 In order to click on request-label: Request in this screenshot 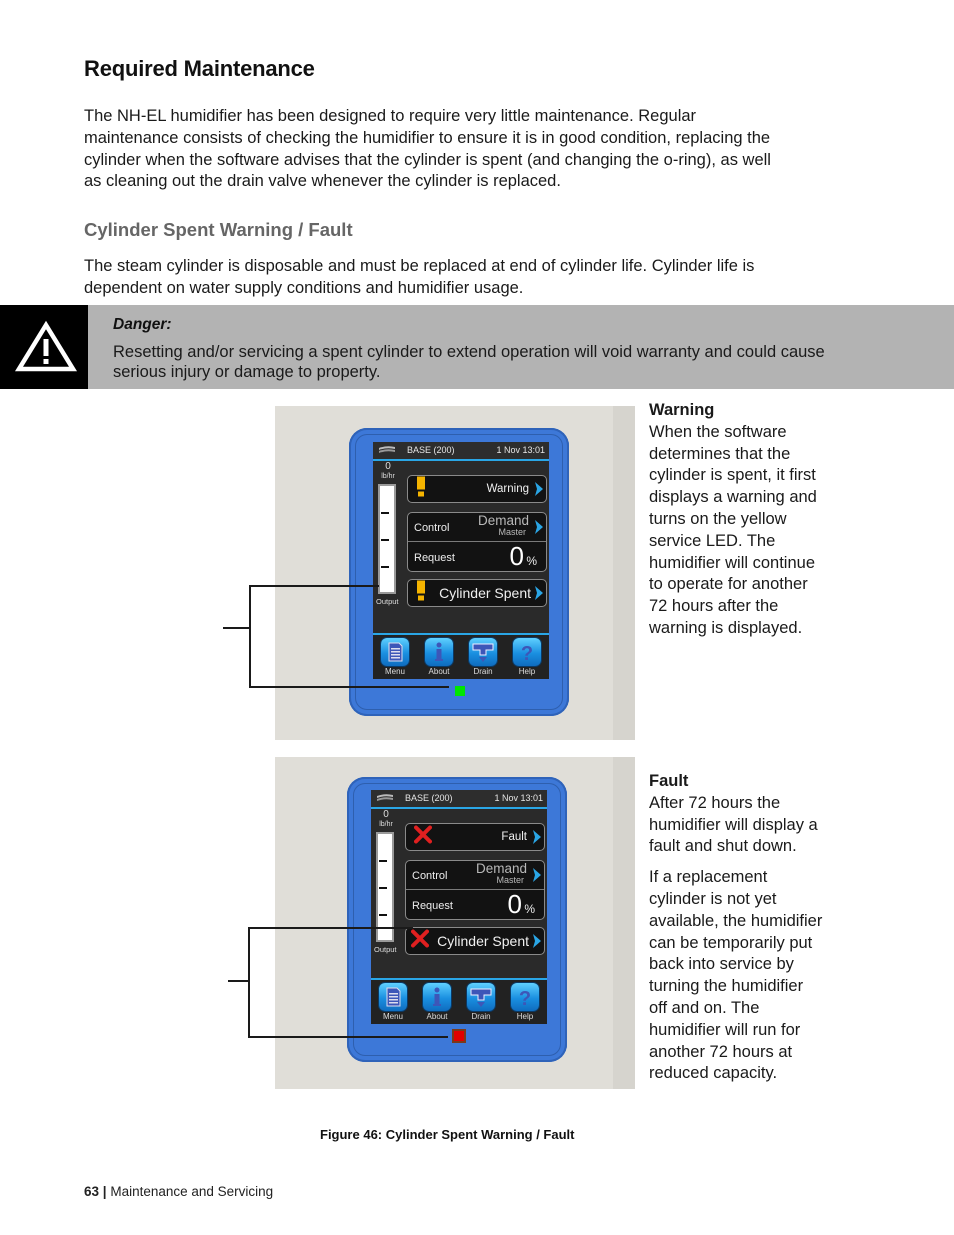, I will do `click(434, 558)`.